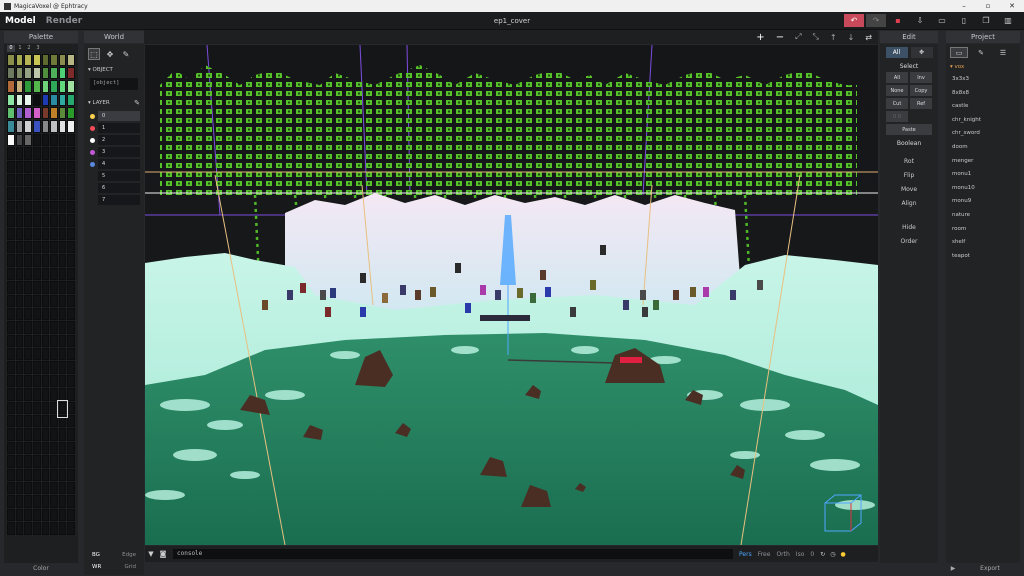 The height and width of the screenshot is (576, 1024). I want to click on zoom-in-icon: +, so click(760, 37).